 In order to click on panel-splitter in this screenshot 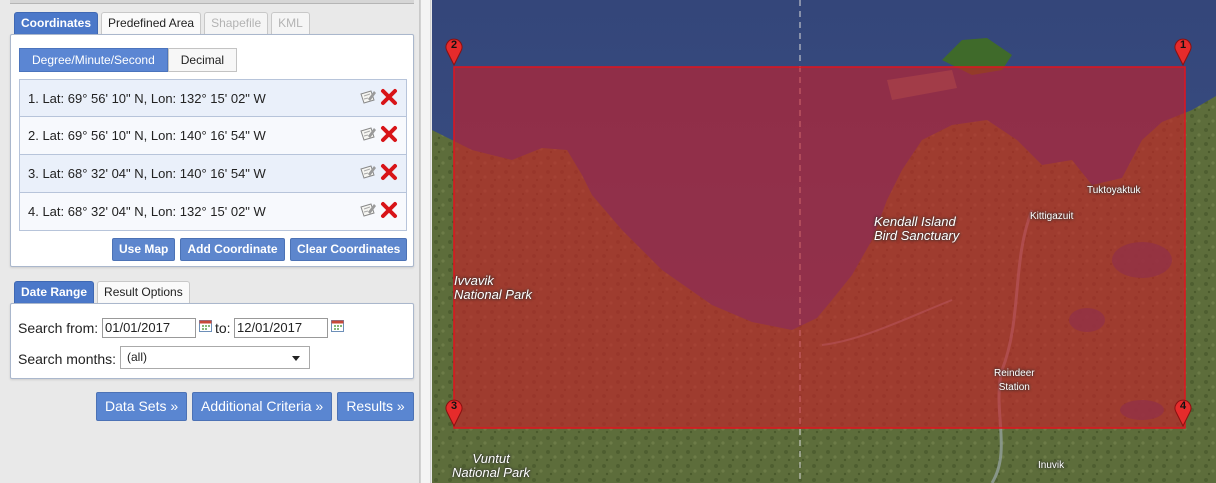, I will do `click(425, 241)`.